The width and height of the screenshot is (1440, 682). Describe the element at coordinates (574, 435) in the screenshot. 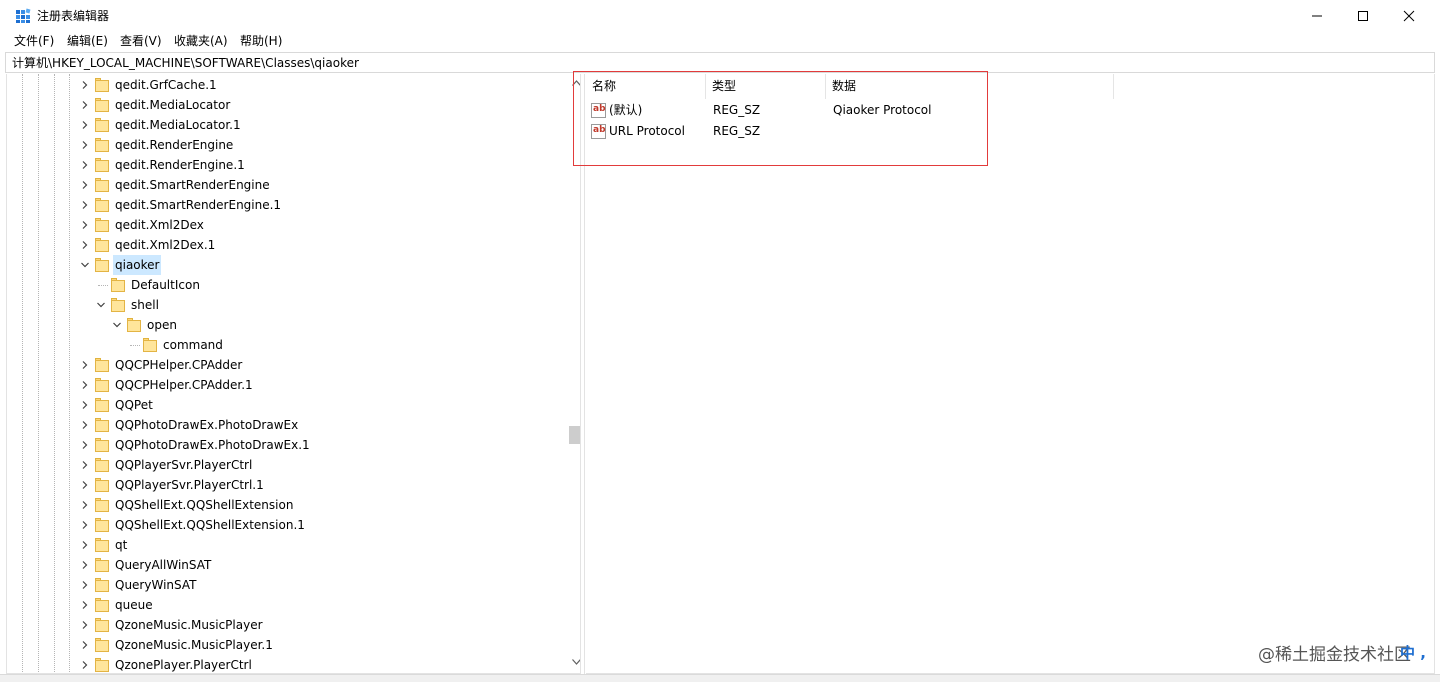

I see `scrollbar-thumb` at that location.